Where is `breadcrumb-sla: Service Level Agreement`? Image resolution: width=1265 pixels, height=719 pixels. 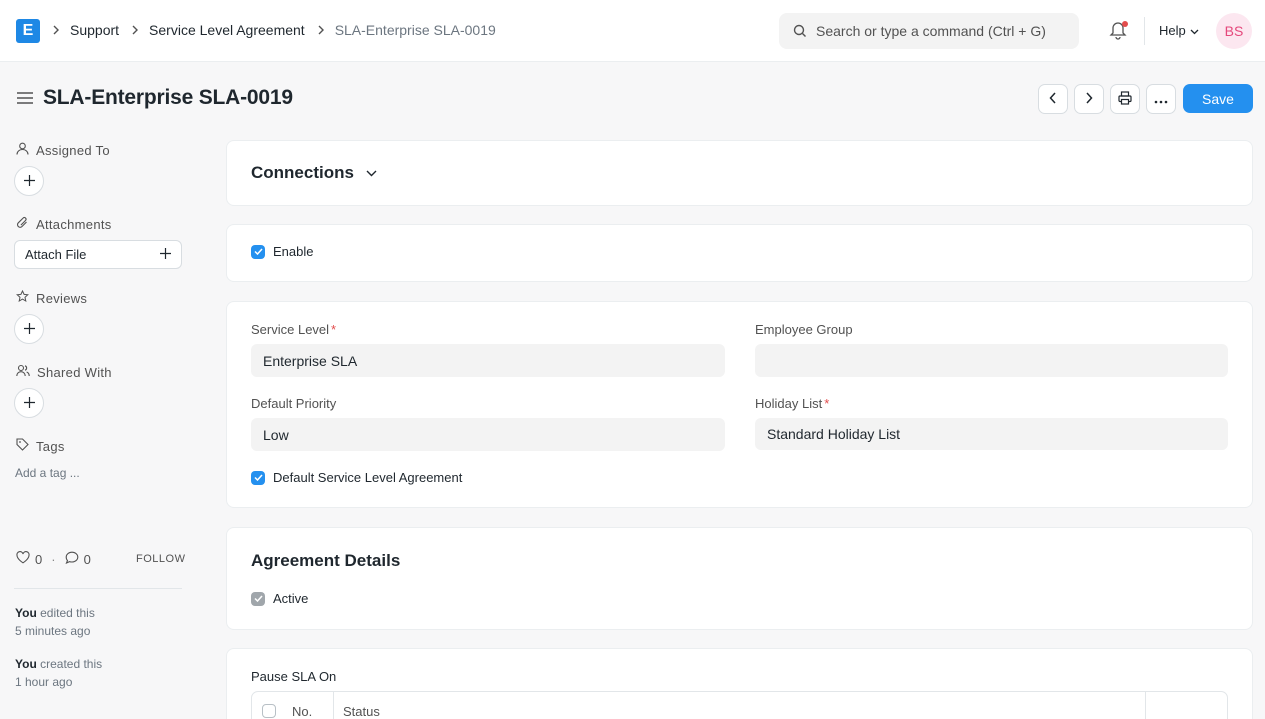
breadcrumb-sla: Service Level Agreement is located at coordinates (227, 30).